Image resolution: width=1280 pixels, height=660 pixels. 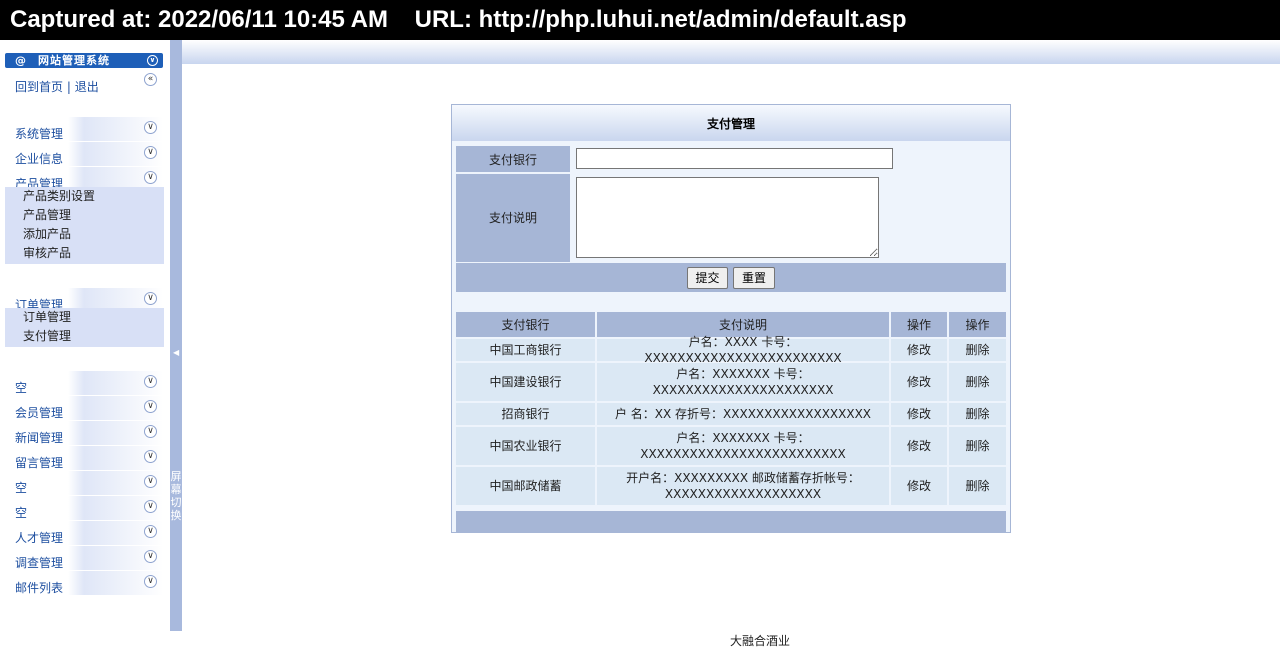 I want to click on orders-submenu: 订单管理 支付管理, so click(x=84, y=327).